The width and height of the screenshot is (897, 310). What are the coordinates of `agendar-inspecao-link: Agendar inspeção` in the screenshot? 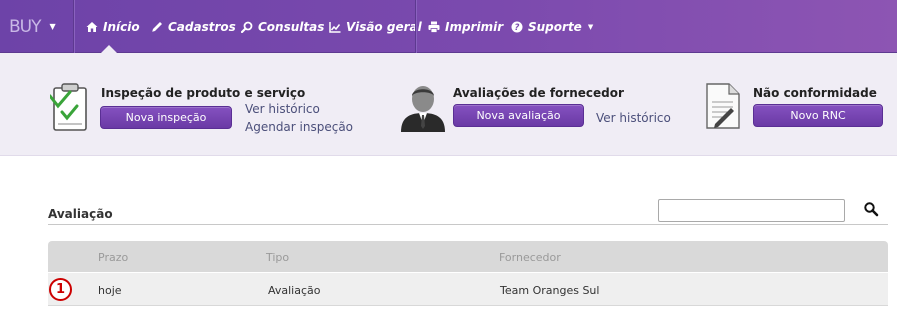 It's located at (299, 127).